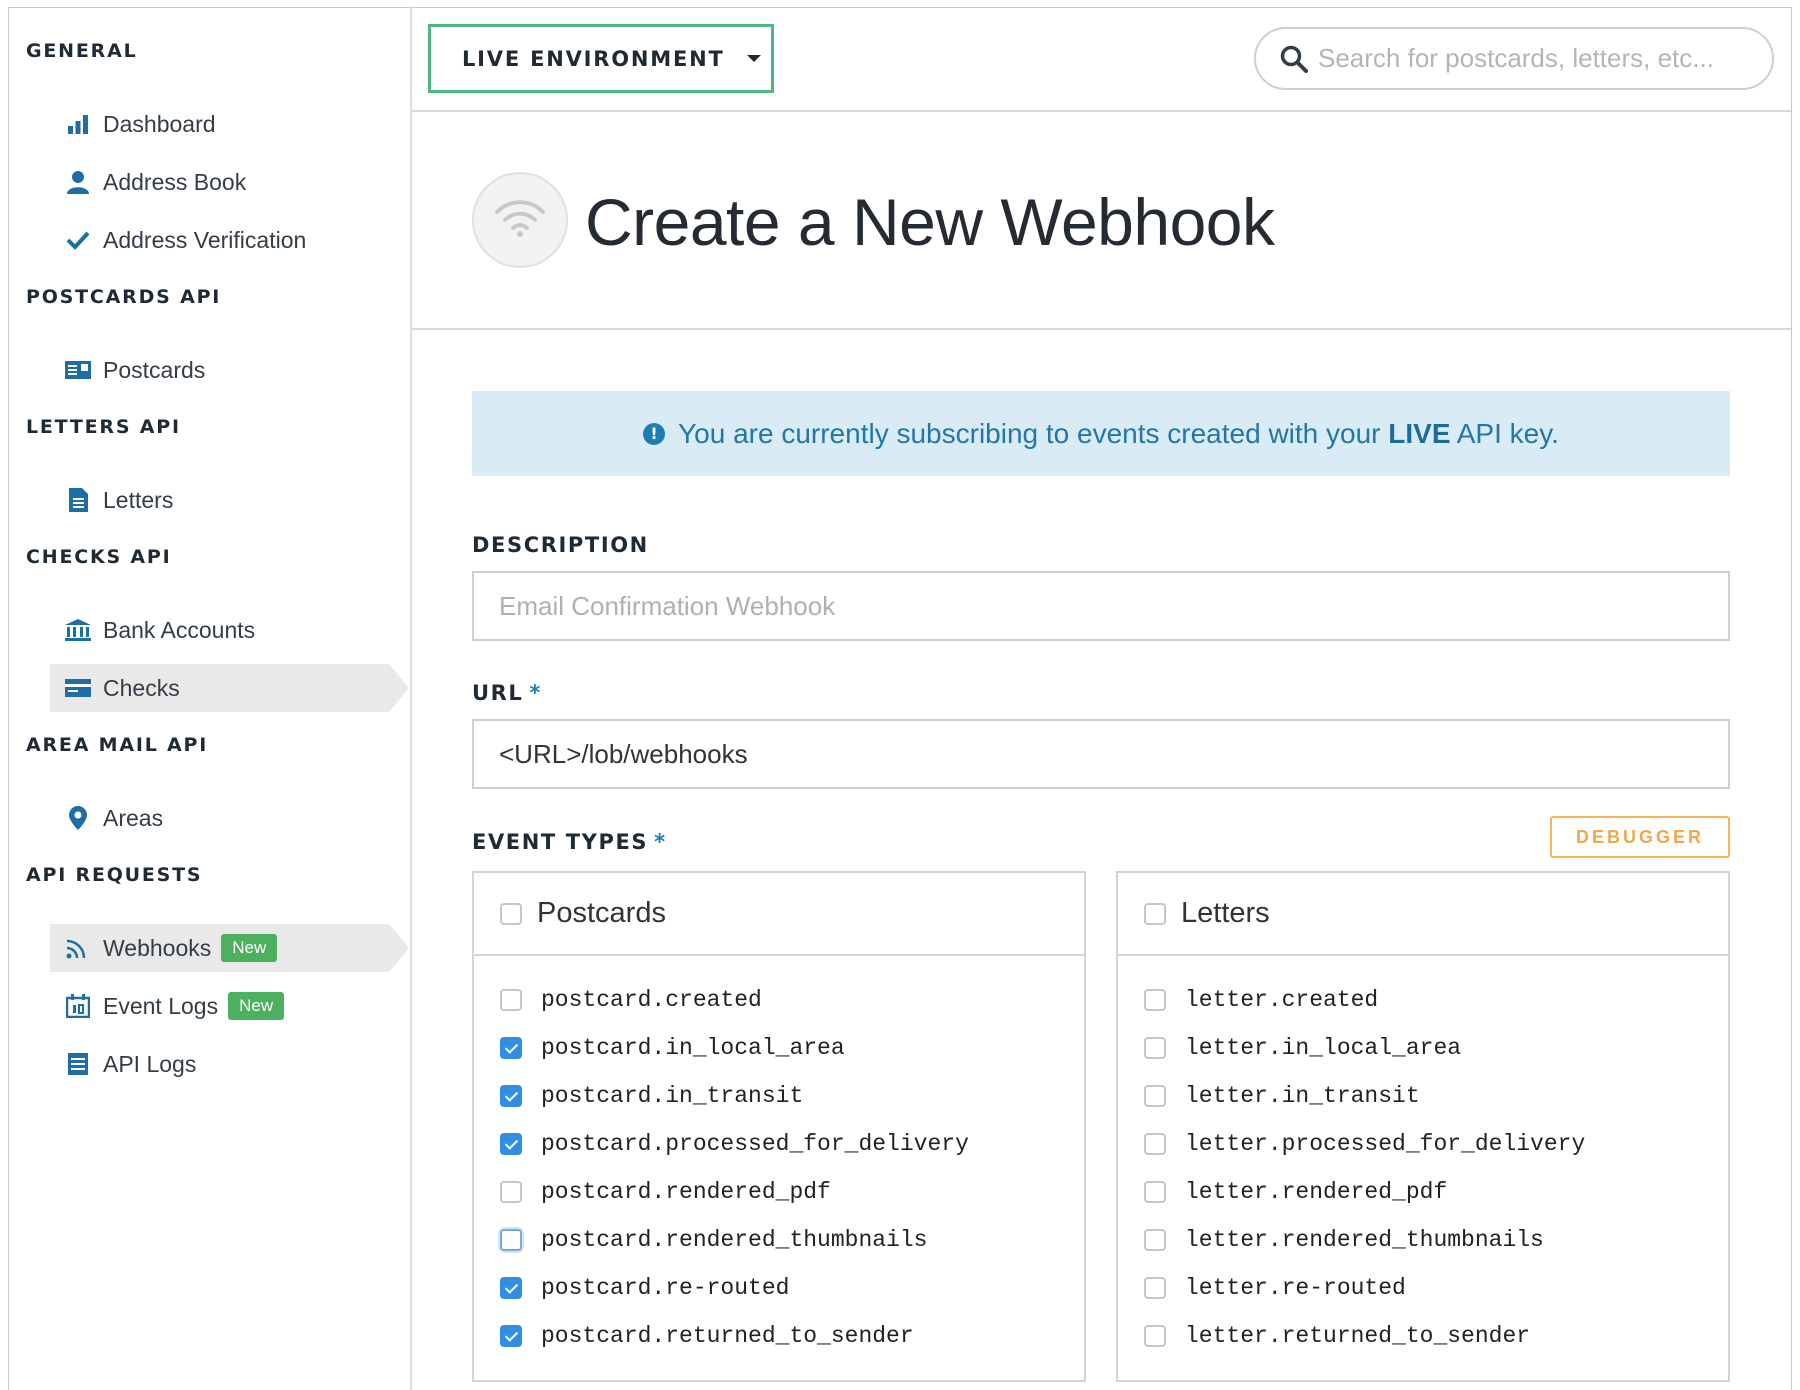 This screenshot has height=1390, width=1800. Describe the element at coordinates (665, 1288) in the screenshot. I see `event-type-label: postcard.re-routed` at that location.